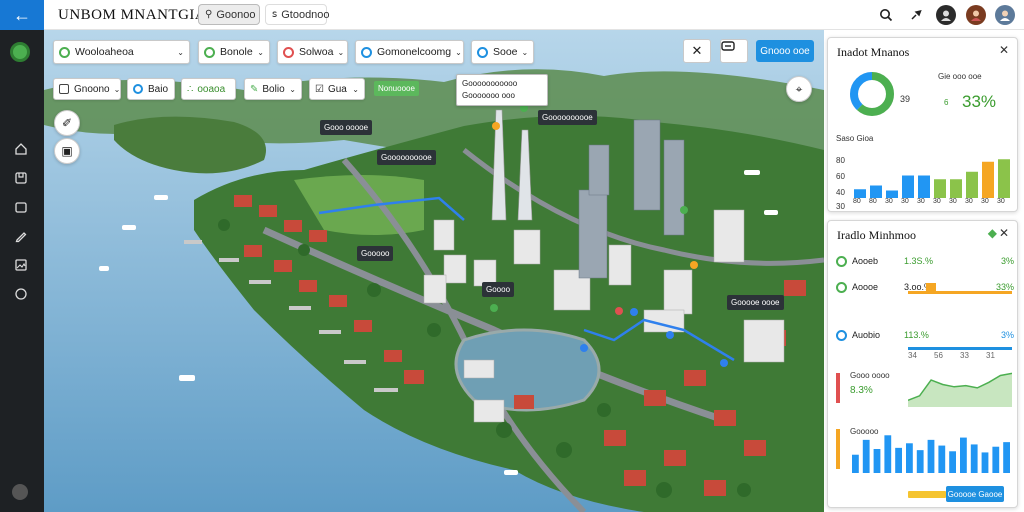 The height and width of the screenshot is (512, 1024). What do you see at coordinates (158, 89) in the screenshot?
I see `filter-label: Baio` at bounding box center [158, 89].